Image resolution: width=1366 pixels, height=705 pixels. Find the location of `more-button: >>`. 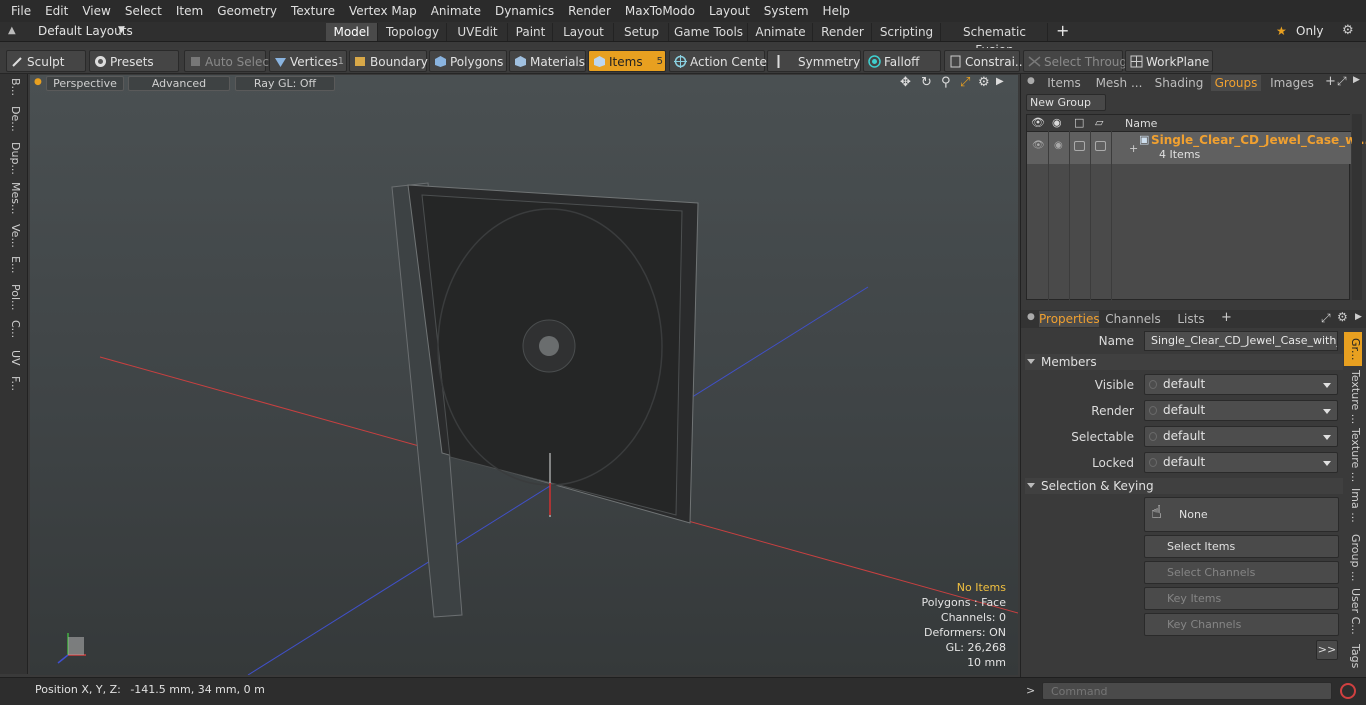

more-button: >> is located at coordinates (1327, 650).